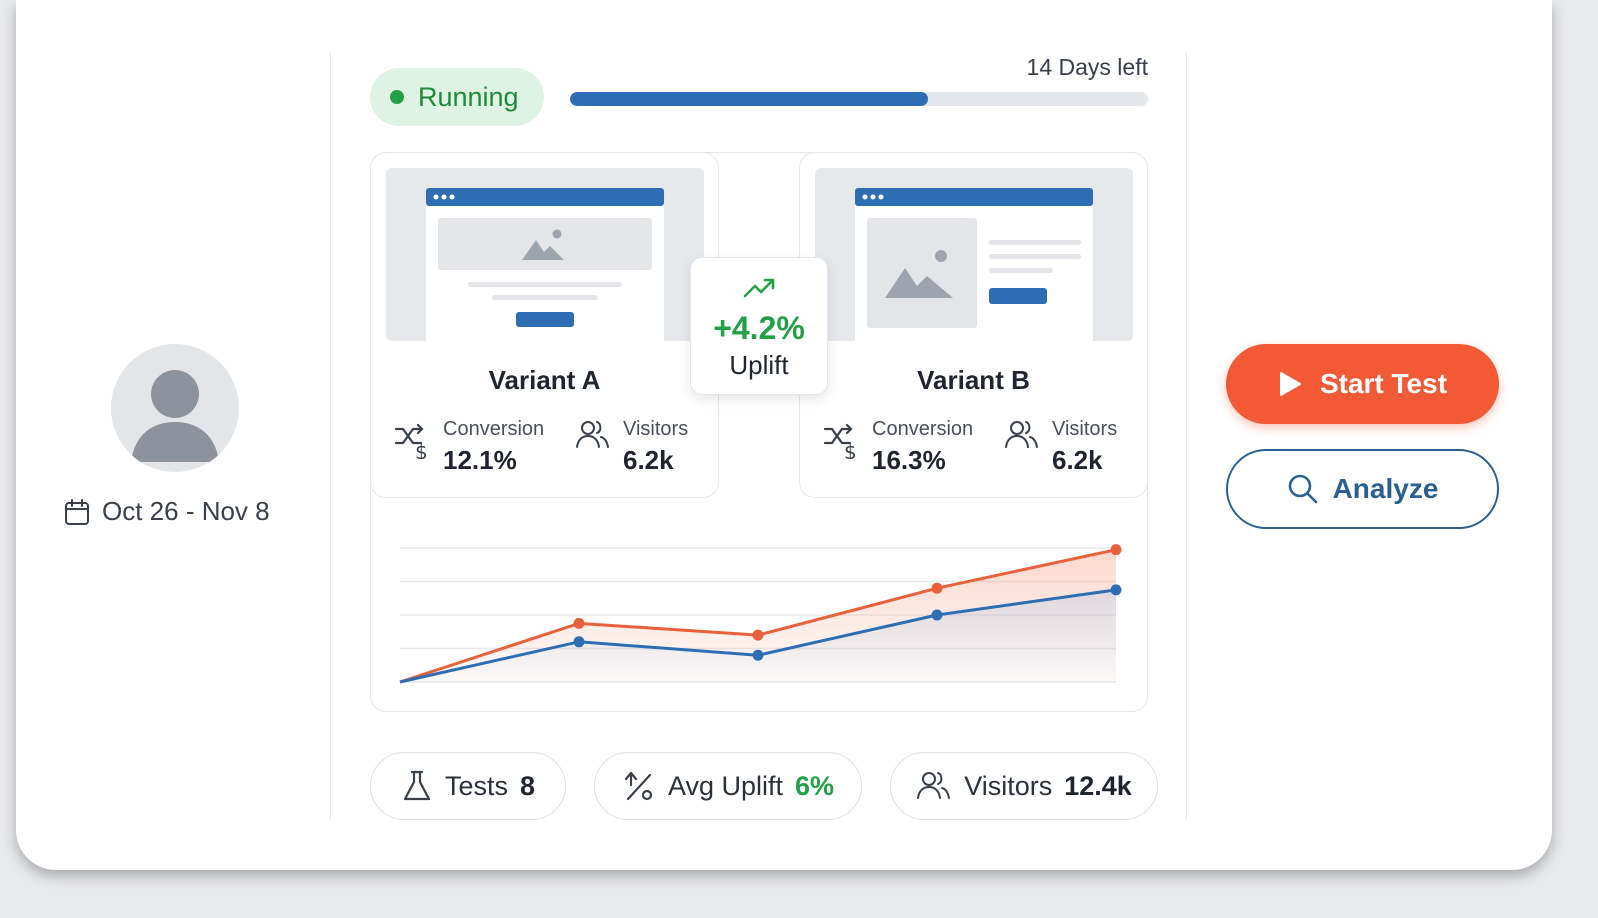 The image size is (1598, 918). What do you see at coordinates (1383, 383) in the screenshot?
I see `start-test-label: Start Test` at bounding box center [1383, 383].